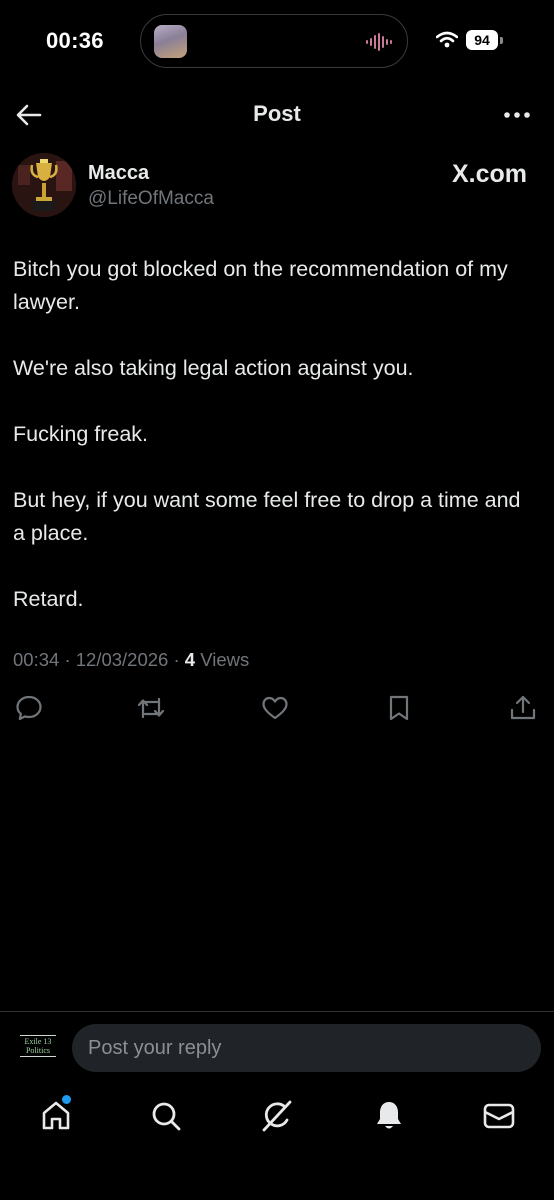  Describe the element at coordinates (523, 708) in the screenshot. I see `share-icon` at that location.